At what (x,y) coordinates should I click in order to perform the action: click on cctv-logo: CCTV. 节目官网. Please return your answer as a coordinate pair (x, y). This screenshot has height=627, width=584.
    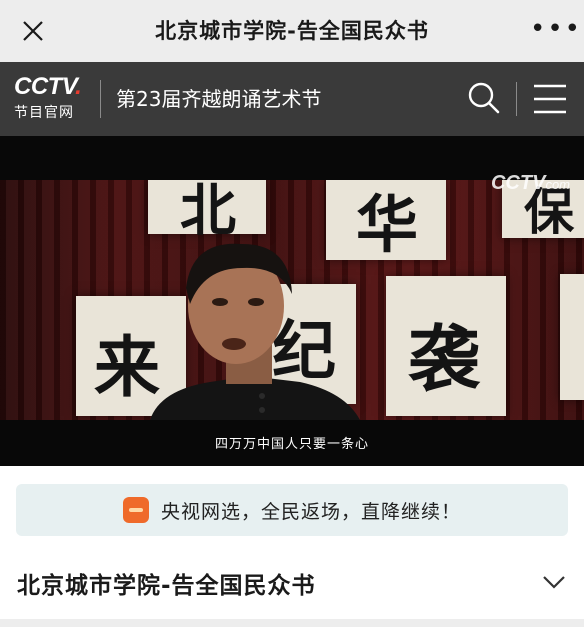
    Looking at the image, I should click on (54, 99).